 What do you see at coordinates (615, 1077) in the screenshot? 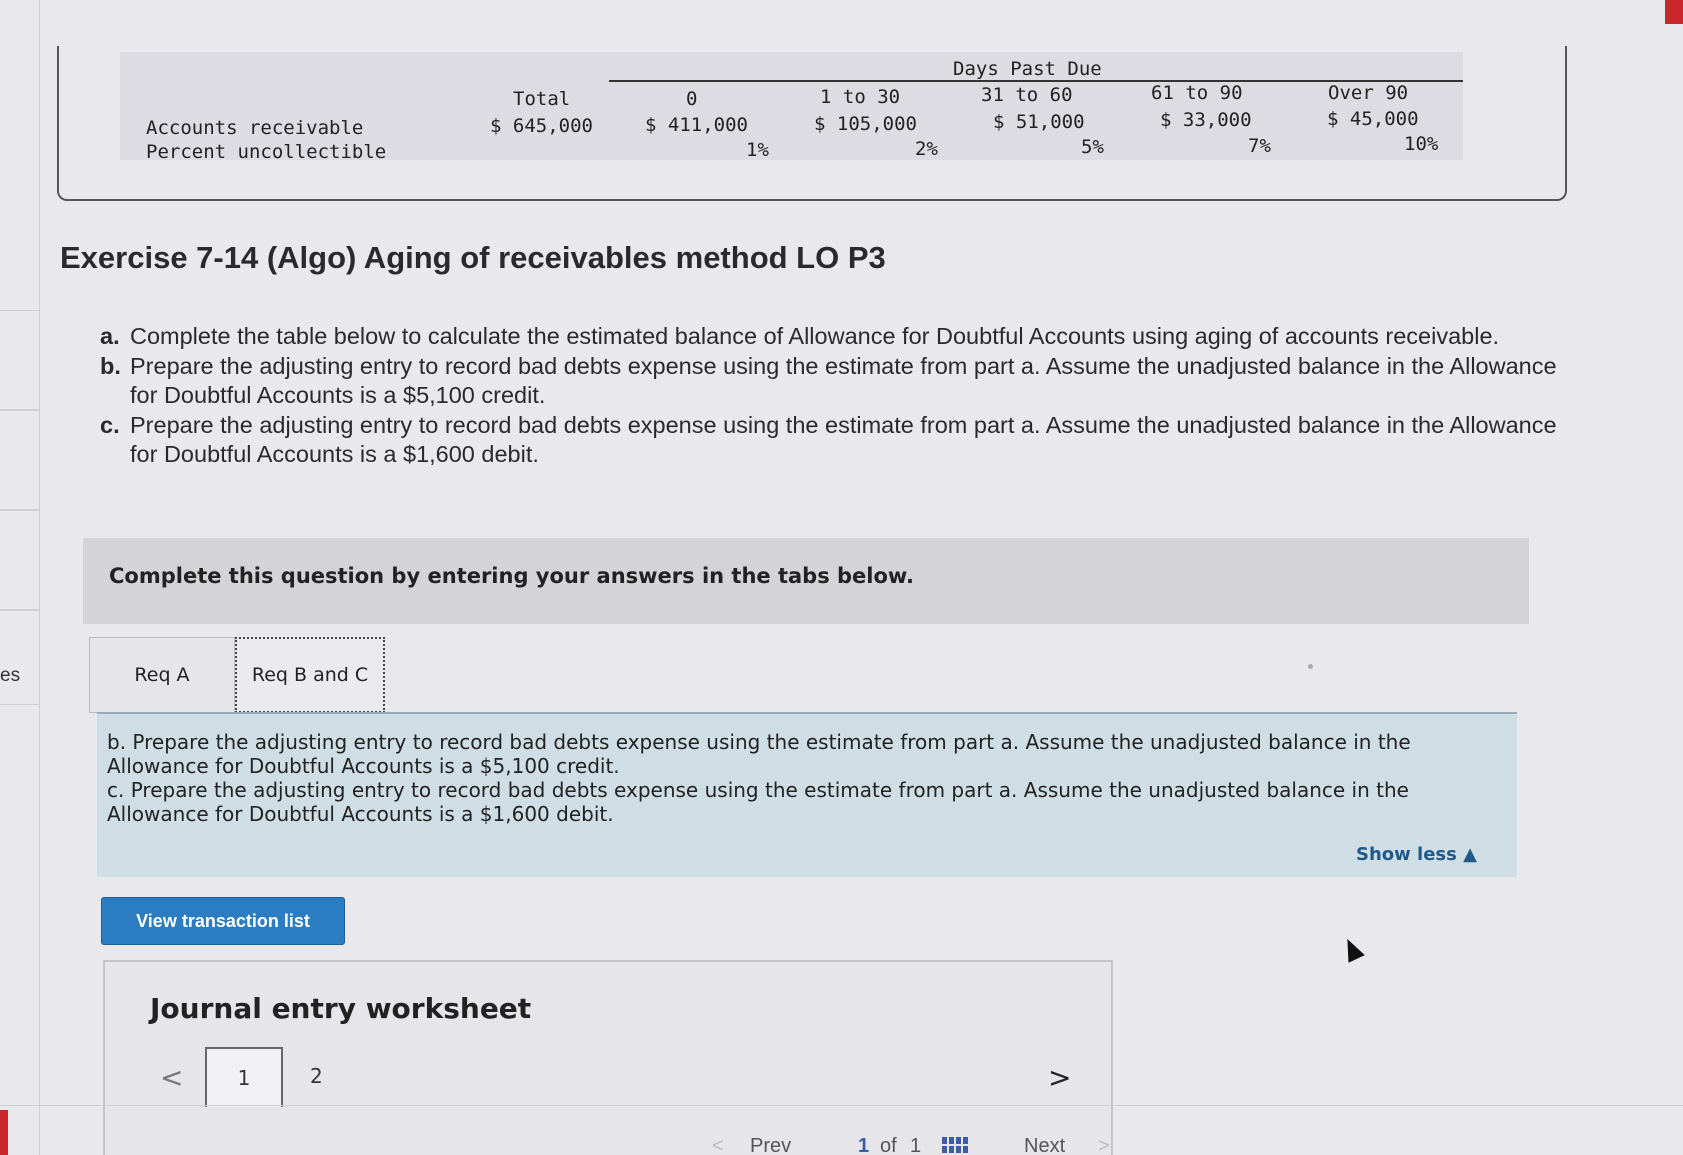
I see `worksheet-nav: < 1 2 >` at bounding box center [615, 1077].